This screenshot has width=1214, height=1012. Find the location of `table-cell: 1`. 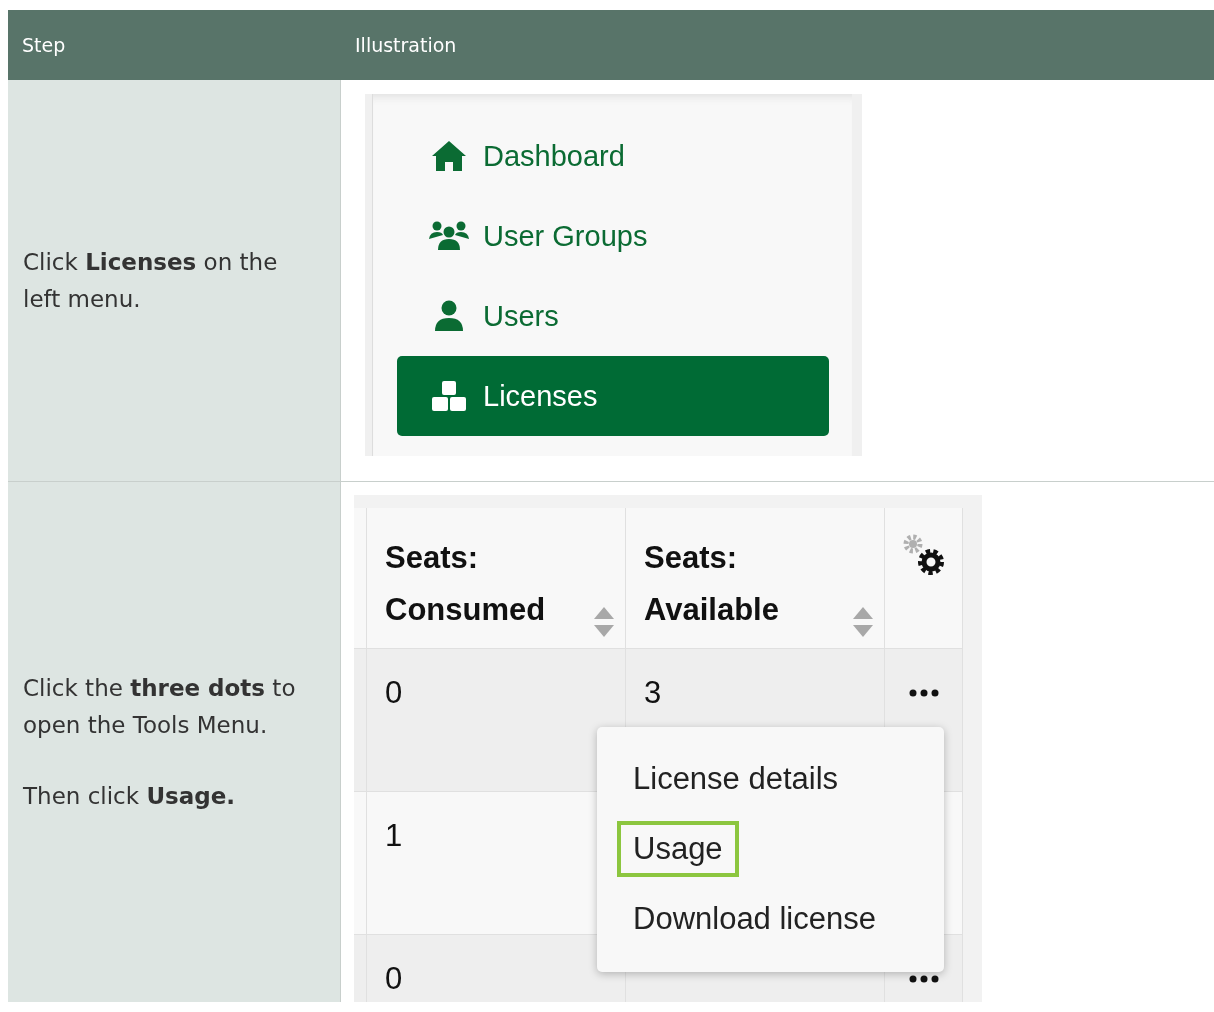

table-cell: 1 is located at coordinates (394, 835).